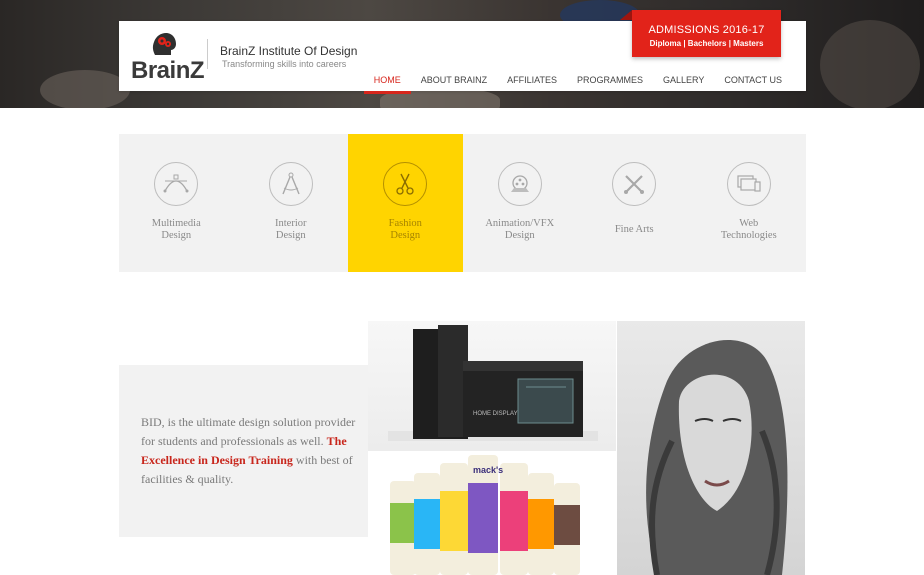 This screenshot has height=575, width=924. What do you see at coordinates (405, 184) in the screenshot?
I see `scissors-icon` at bounding box center [405, 184].